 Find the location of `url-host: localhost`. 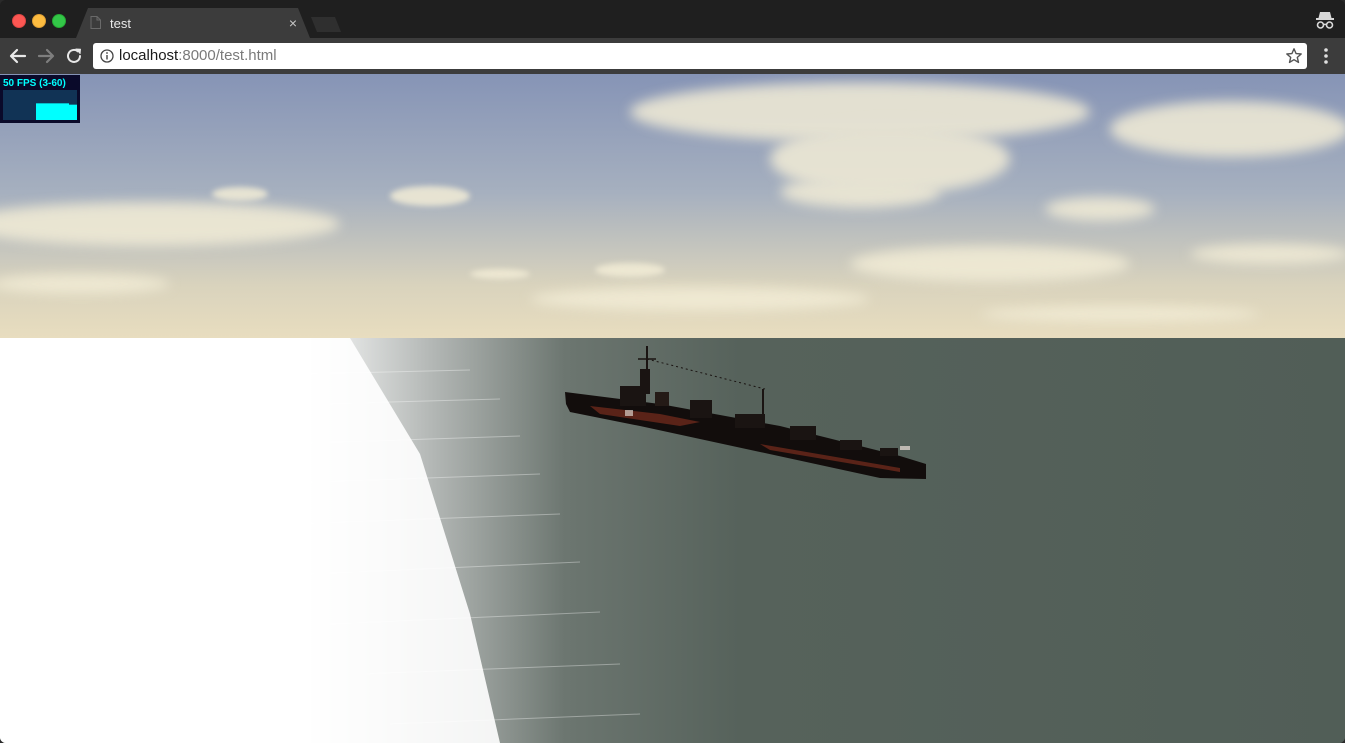

url-host: localhost is located at coordinates (149, 55).